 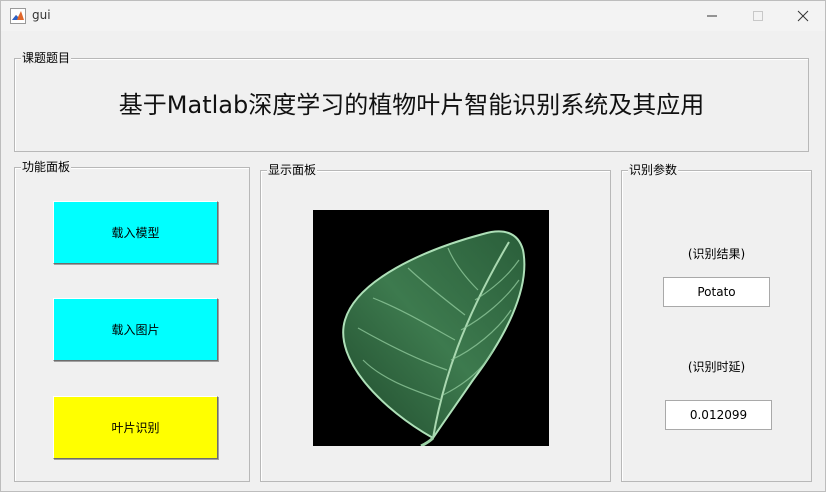 I want to click on close-icon, so click(x=803, y=16).